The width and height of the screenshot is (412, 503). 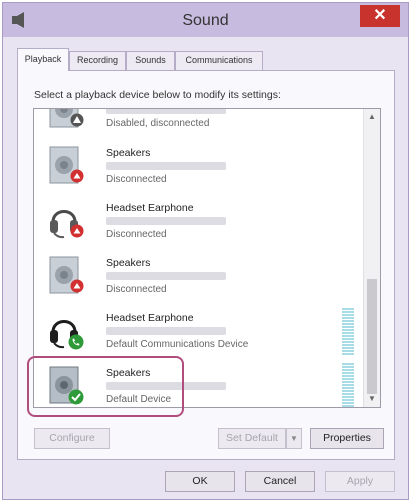 What do you see at coordinates (150, 60) in the screenshot?
I see `tab-sounds: Sounds` at bounding box center [150, 60].